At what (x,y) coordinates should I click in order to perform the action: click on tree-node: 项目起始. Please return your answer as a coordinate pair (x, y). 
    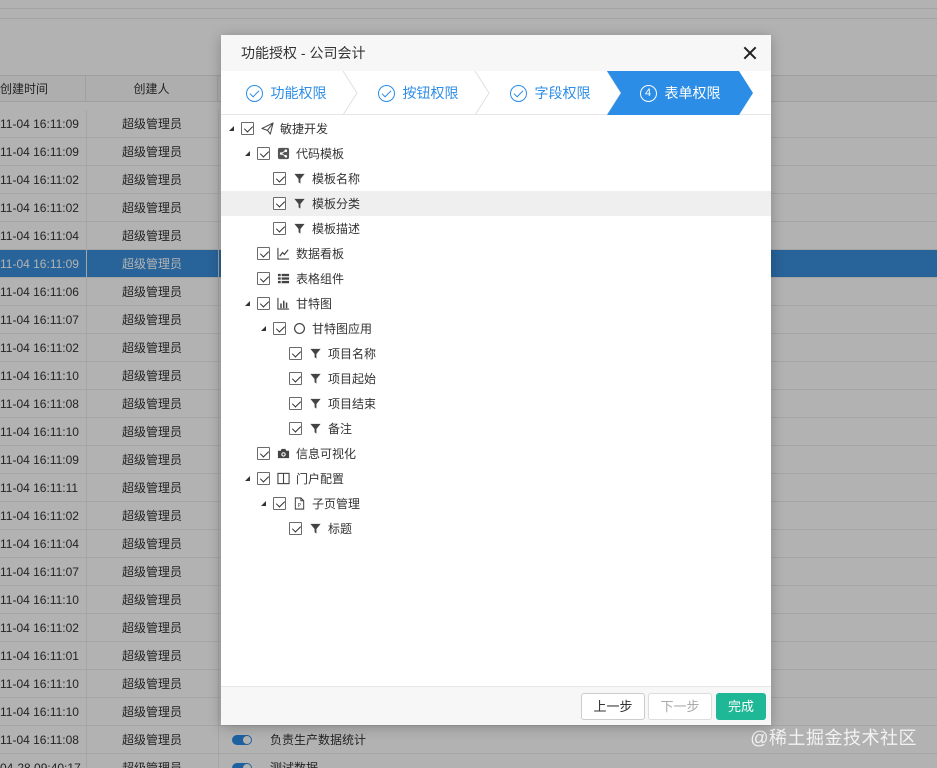
    Looking at the image, I should click on (496, 378).